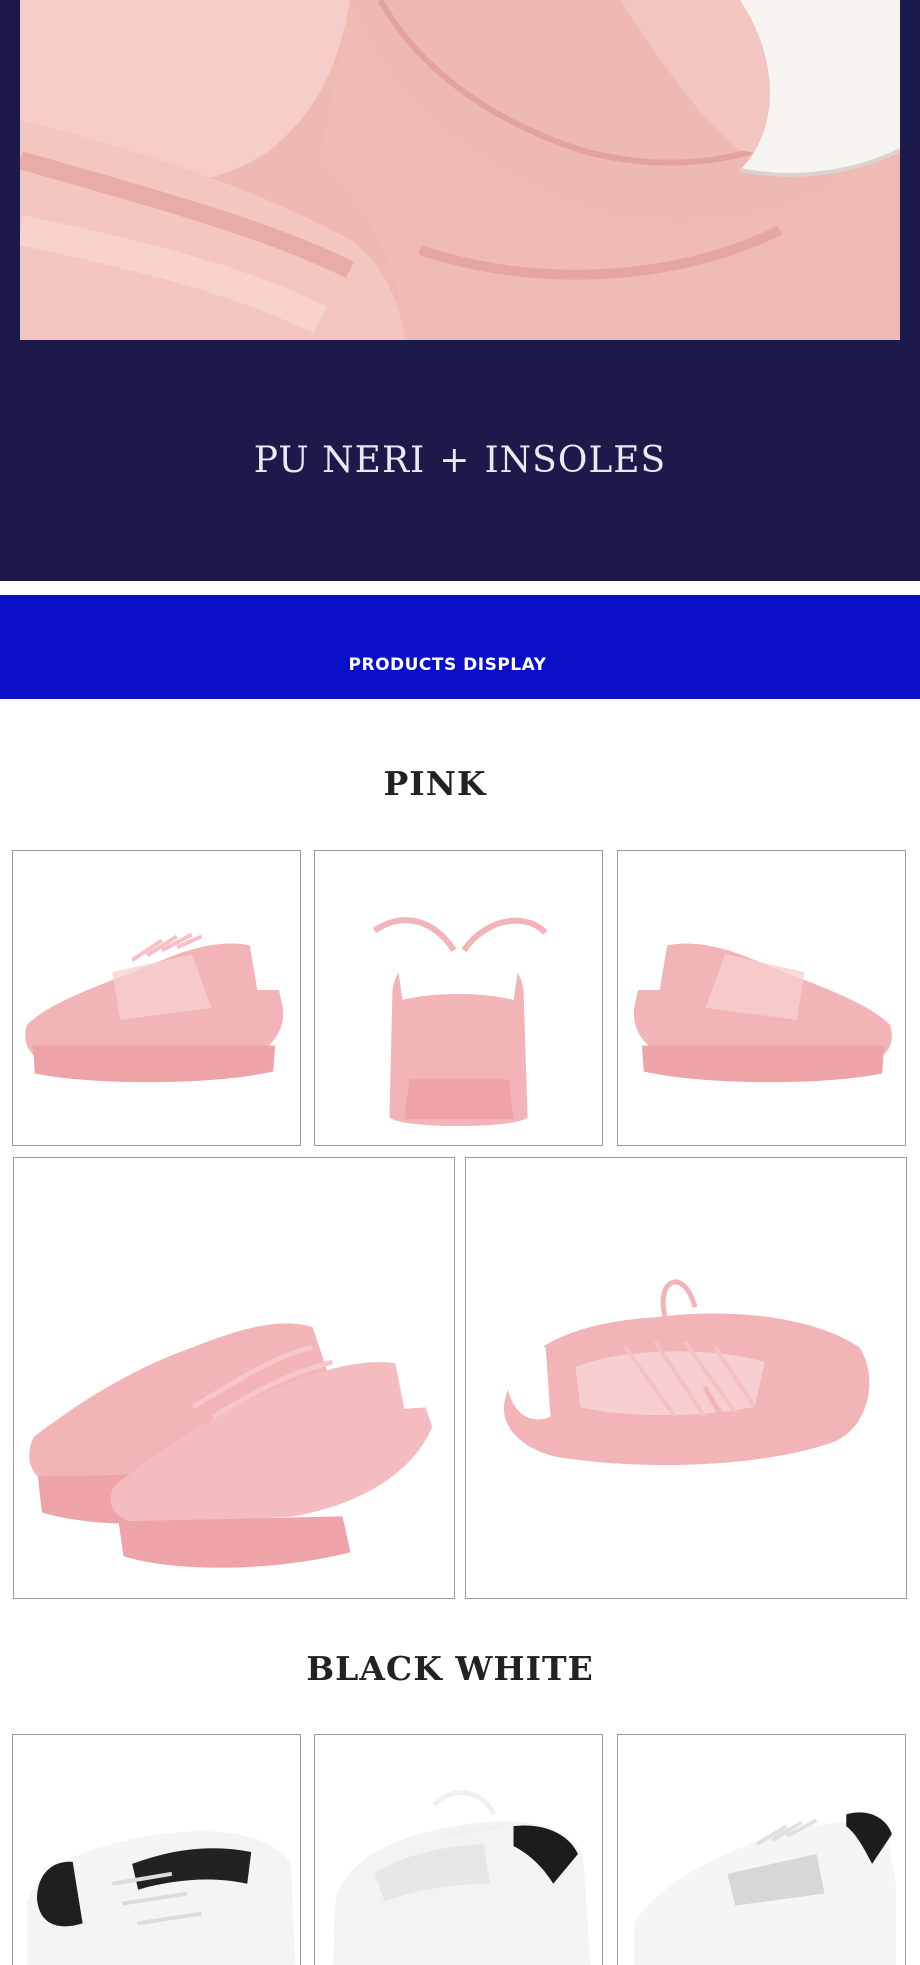 Image resolution: width=920 pixels, height=1965 pixels. Describe the element at coordinates (458, 1849) in the screenshot. I see `black-white-shoe-front-photo` at that location.